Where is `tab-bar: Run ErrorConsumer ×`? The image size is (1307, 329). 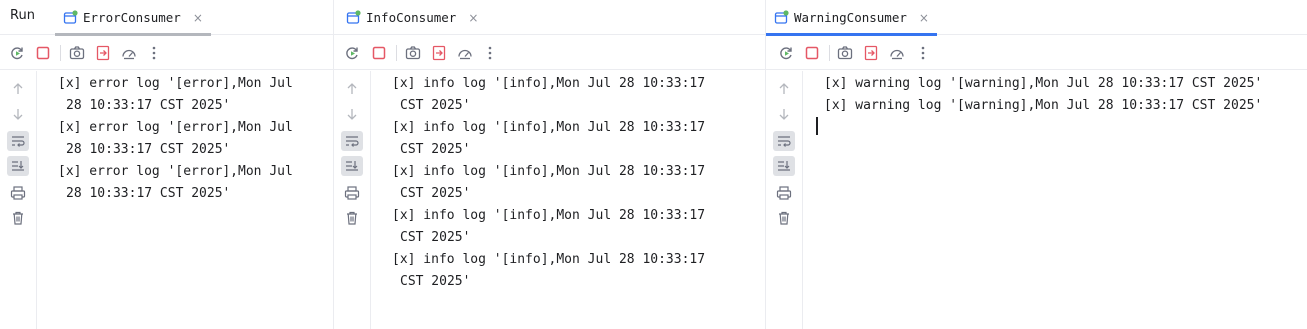 tab-bar: Run ErrorConsumer × is located at coordinates (167, 18).